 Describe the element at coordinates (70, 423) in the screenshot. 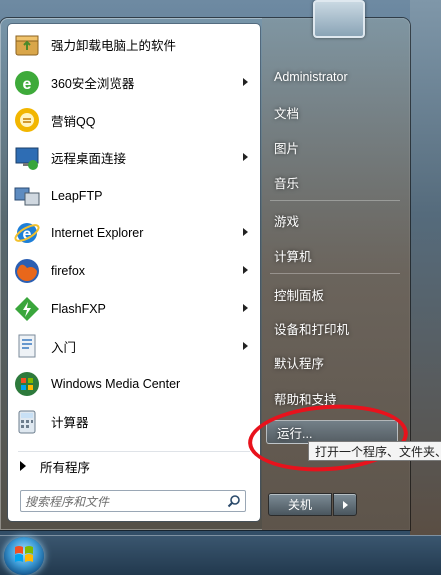

I see `program-label: 计算器` at that location.